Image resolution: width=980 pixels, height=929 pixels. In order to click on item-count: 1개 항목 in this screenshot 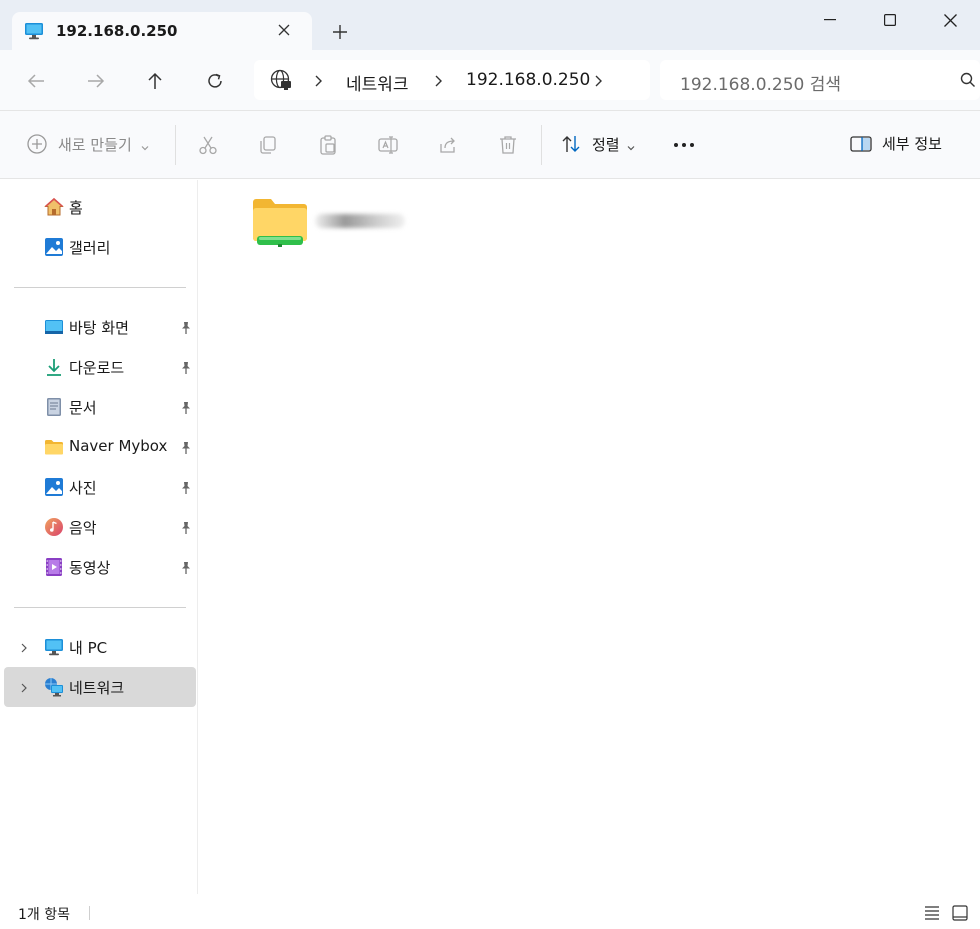, I will do `click(44, 915)`.